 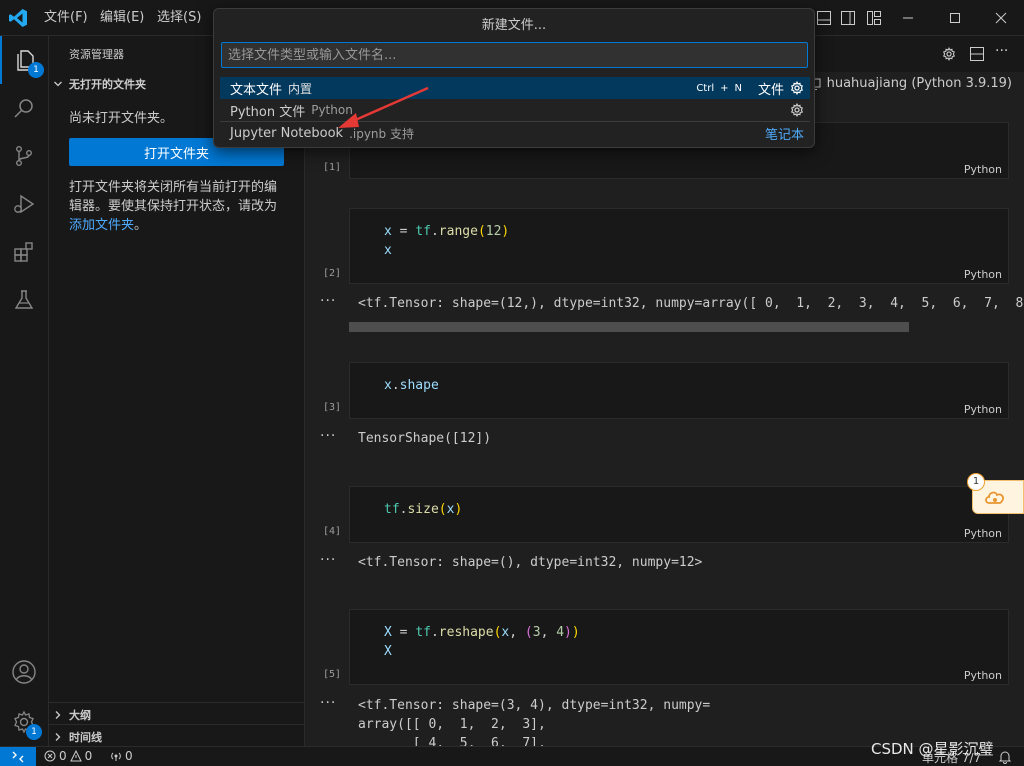 What do you see at coordinates (919, 83) in the screenshot?
I see `kernel-label: huahuajiang (Python 3.9.19)` at bounding box center [919, 83].